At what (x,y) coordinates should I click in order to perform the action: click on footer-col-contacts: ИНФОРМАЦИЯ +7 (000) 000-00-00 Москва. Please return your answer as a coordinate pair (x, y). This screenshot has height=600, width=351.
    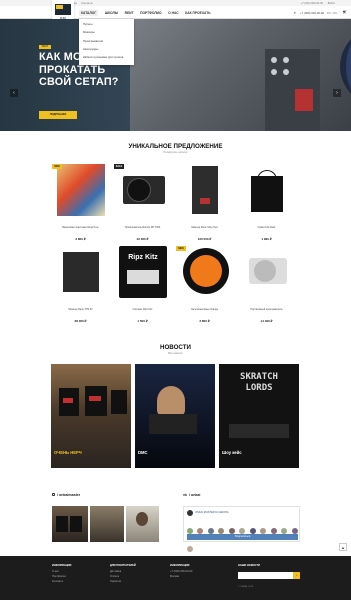
    Looking at the image, I should click on (181, 572).